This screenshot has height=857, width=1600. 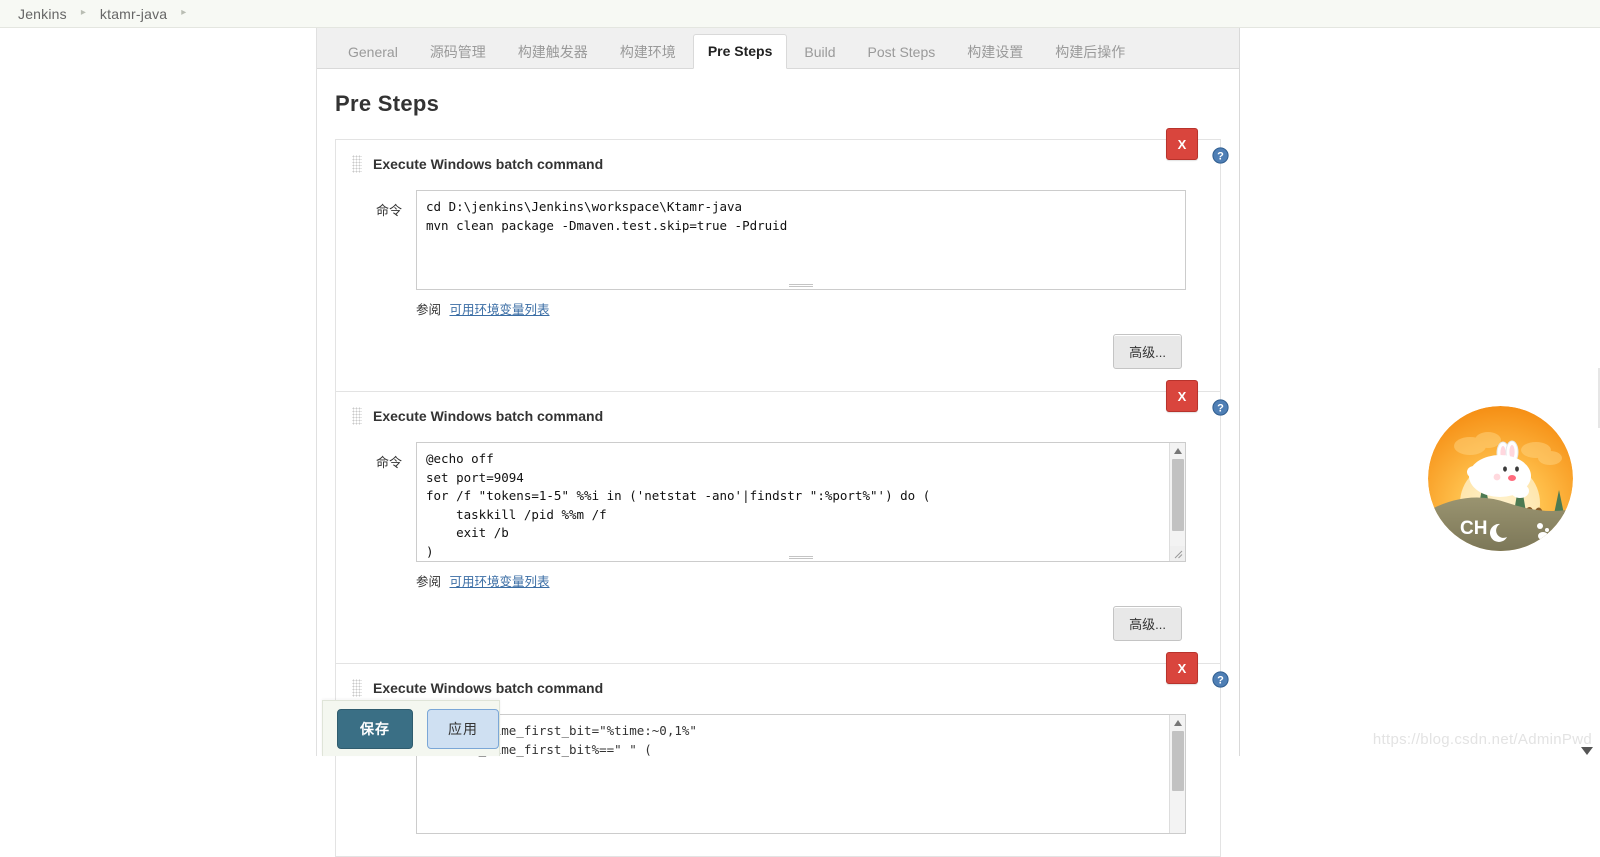 What do you see at coordinates (387, 103) in the screenshot?
I see `page-title: Pre Steps` at bounding box center [387, 103].